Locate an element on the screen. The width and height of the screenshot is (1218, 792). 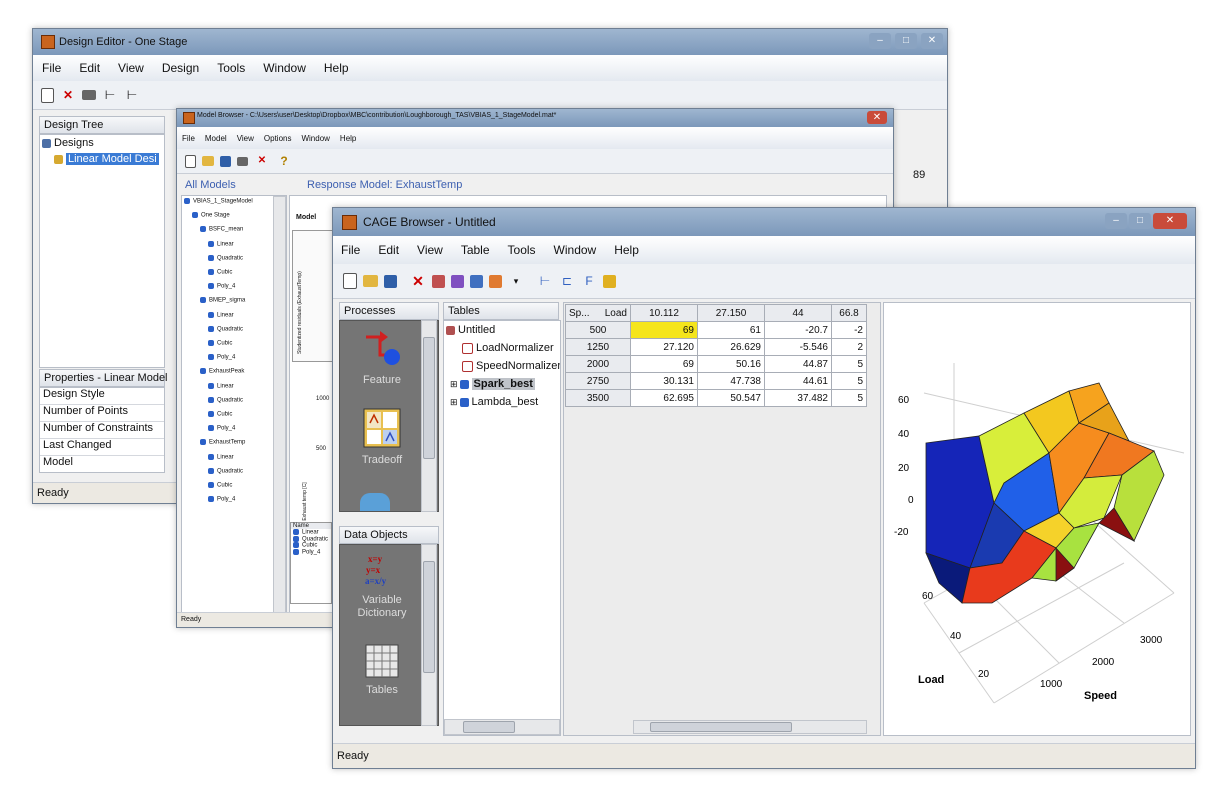
menu-help: Help is located at coordinates (348, 138).